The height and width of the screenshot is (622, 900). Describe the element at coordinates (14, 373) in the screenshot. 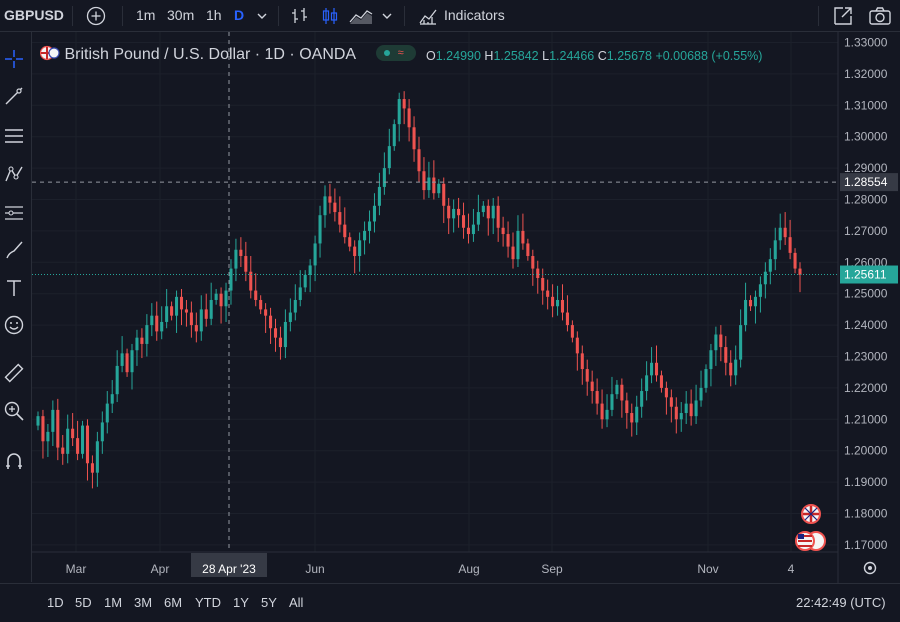

I see `ruler-tool-icon` at that location.